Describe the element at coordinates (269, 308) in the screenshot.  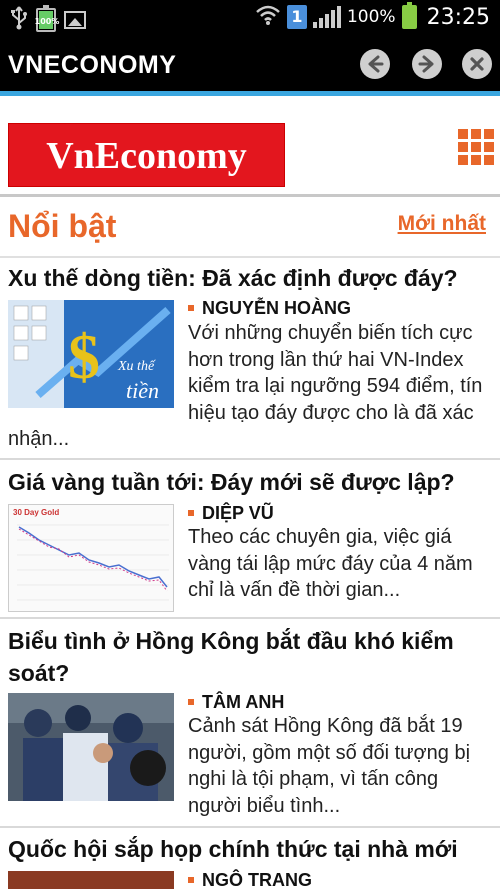
I see `article-author: NGUYỄN HOÀNG` at that location.